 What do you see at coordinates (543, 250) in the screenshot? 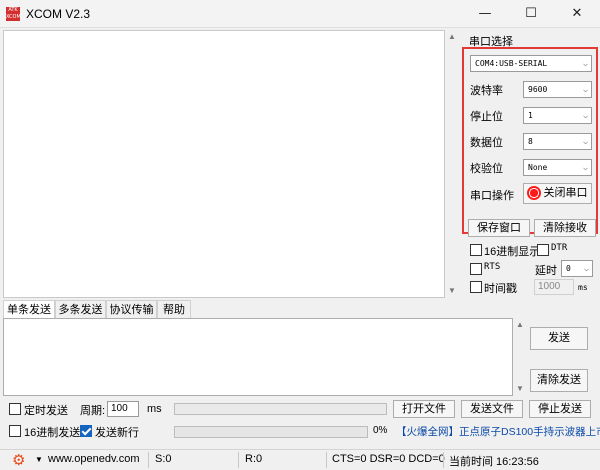
I see `dtr-checkbox` at bounding box center [543, 250].